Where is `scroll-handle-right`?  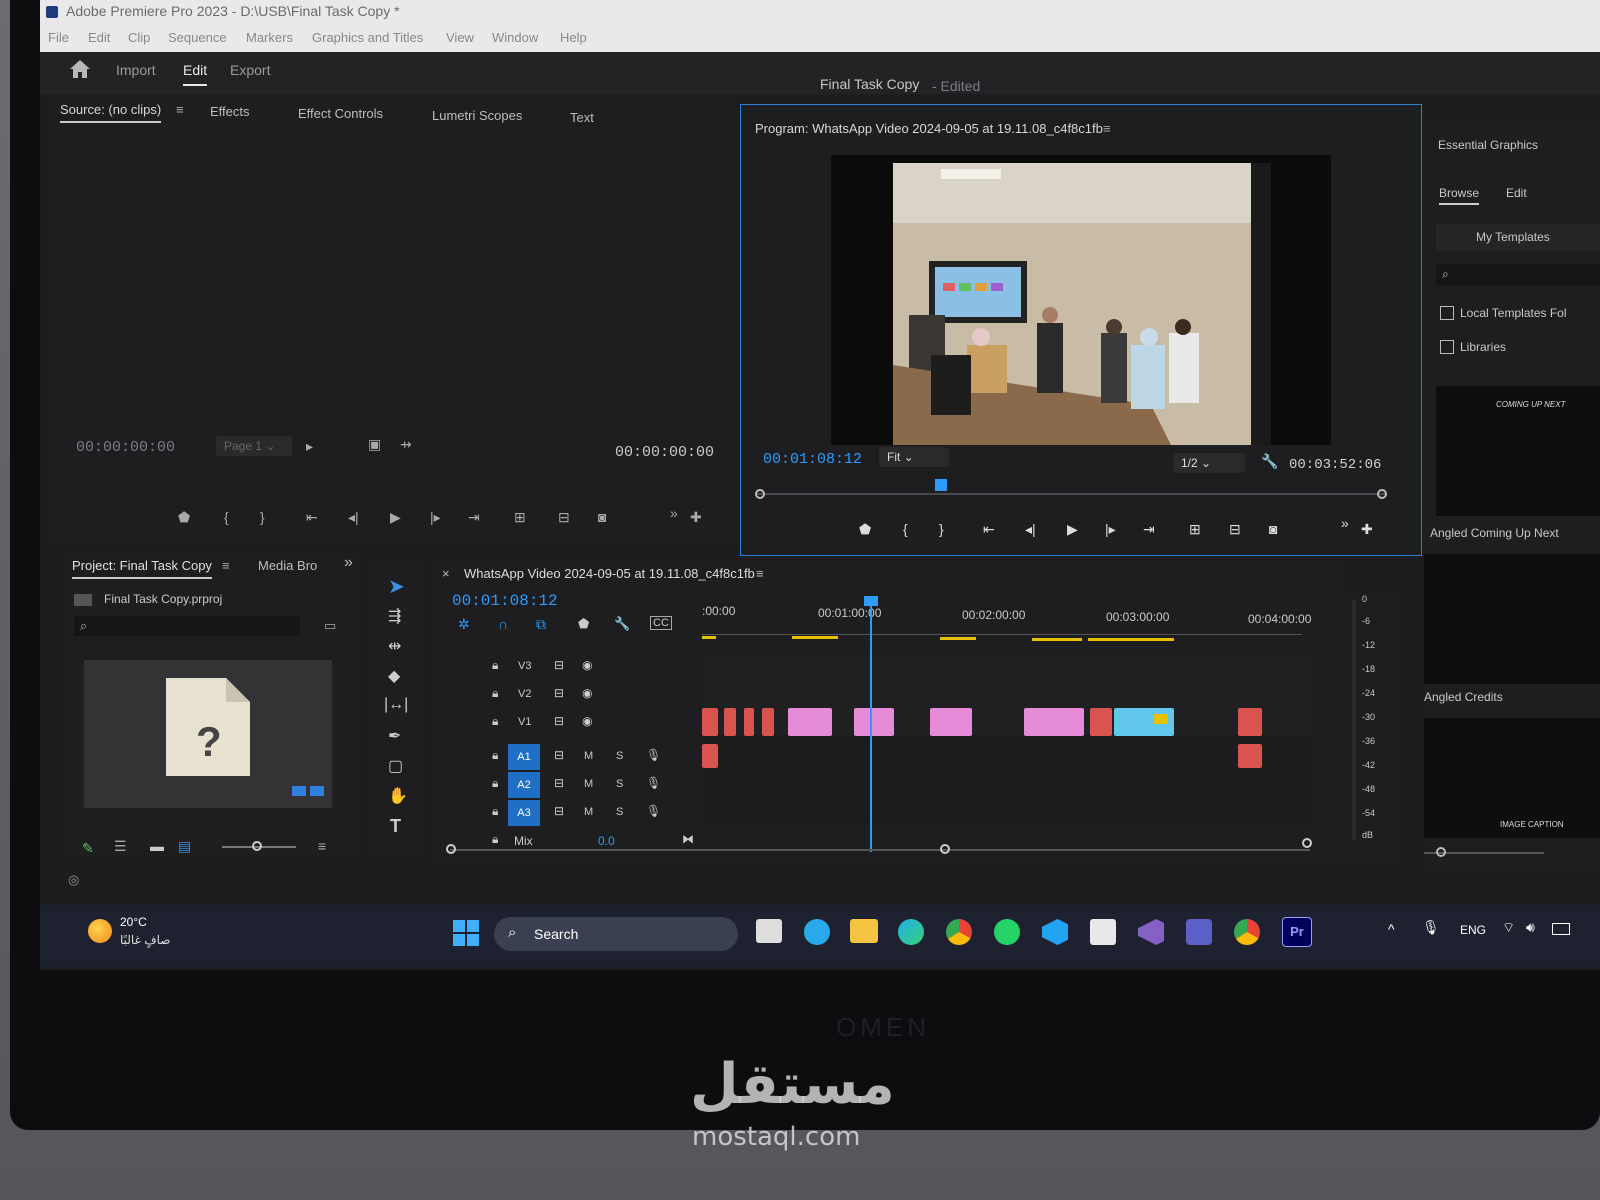
scroll-handle-right is located at coordinates (1307, 843).